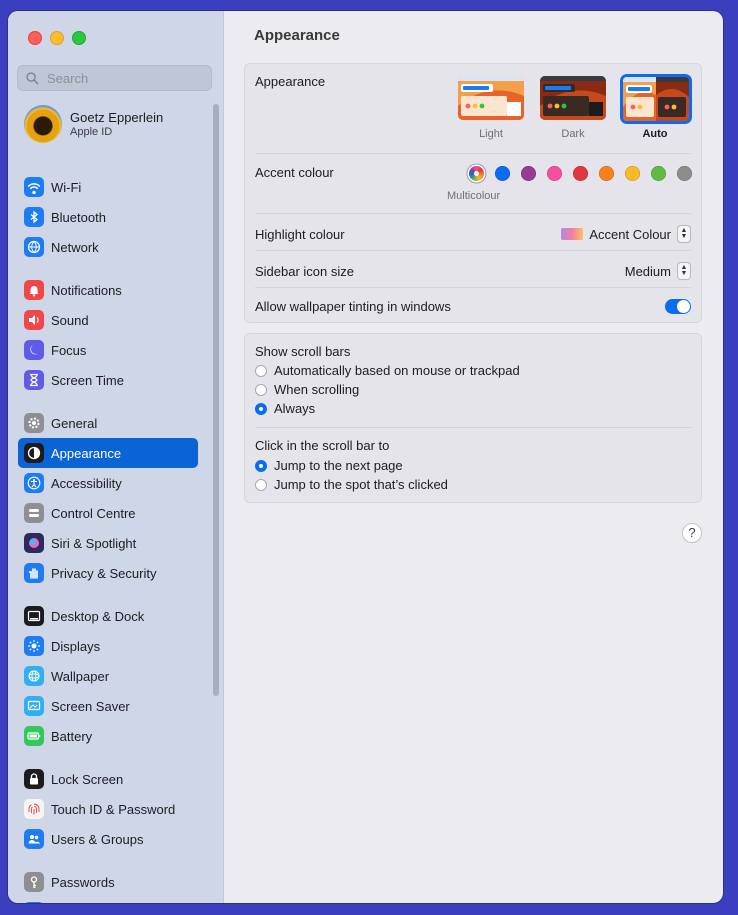 This screenshot has height=915, width=738. I want to click on sidebar-item-privacy-security: Privacy & Security, so click(105, 573).